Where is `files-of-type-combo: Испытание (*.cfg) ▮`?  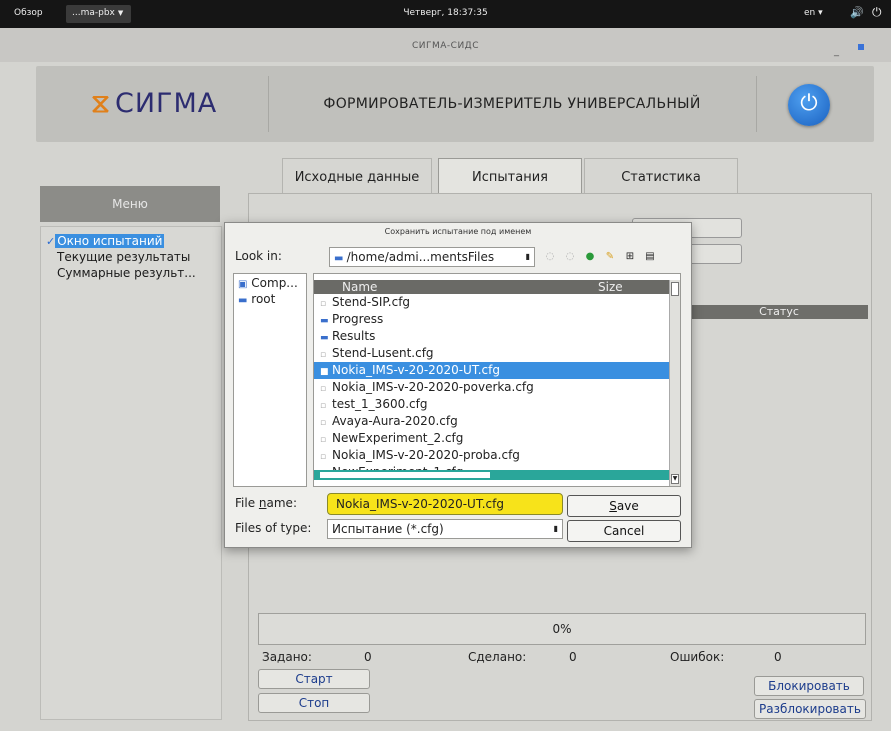 files-of-type-combo: Испытание (*.cfg) ▮ is located at coordinates (445, 529).